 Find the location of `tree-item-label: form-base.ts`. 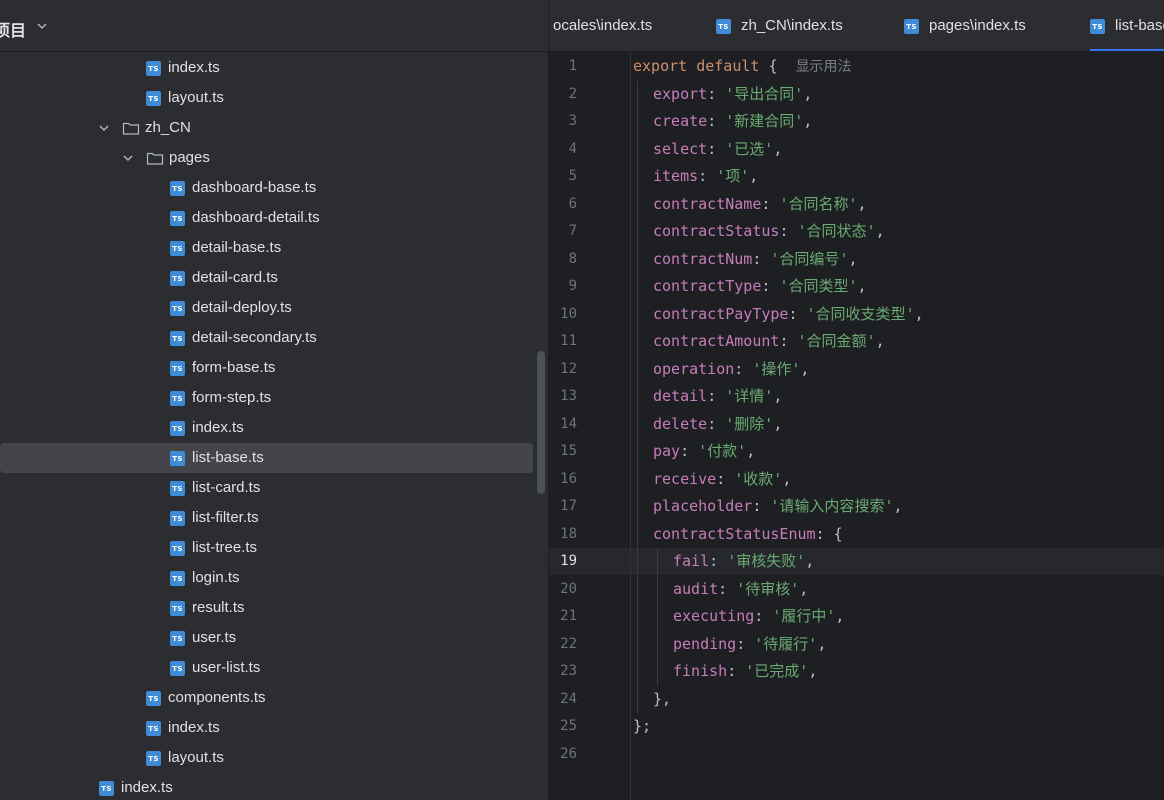

tree-item-label: form-base.ts is located at coordinates (234, 367).